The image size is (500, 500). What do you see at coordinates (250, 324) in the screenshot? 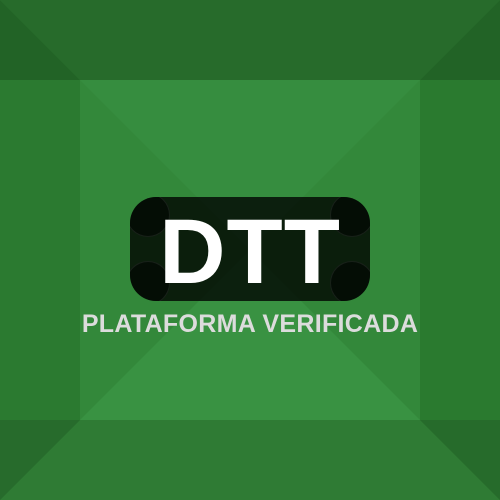
I see `tagline: PLATAFORMA VERIFICADA` at bounding box center [250, 324].